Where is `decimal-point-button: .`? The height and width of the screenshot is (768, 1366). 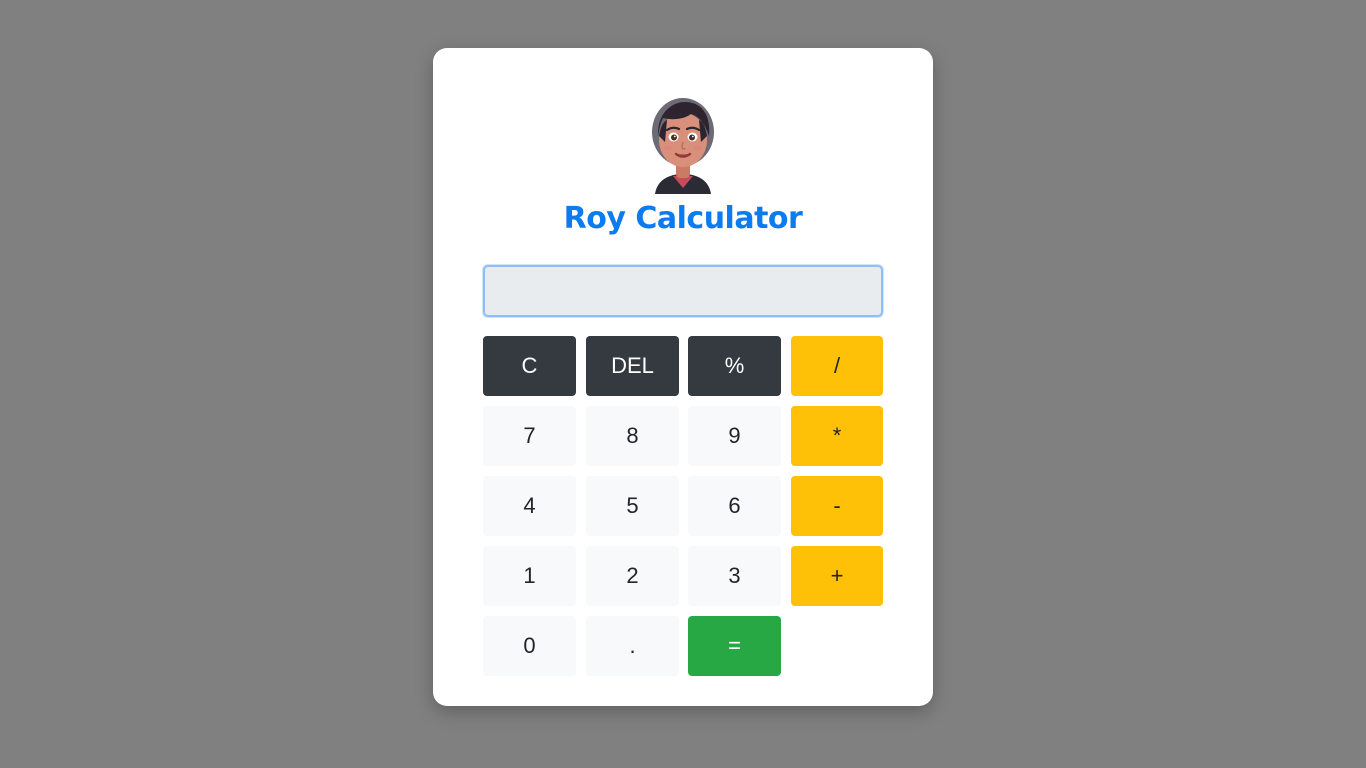 decimal-point-button: . is located at coordinates (632, 646).